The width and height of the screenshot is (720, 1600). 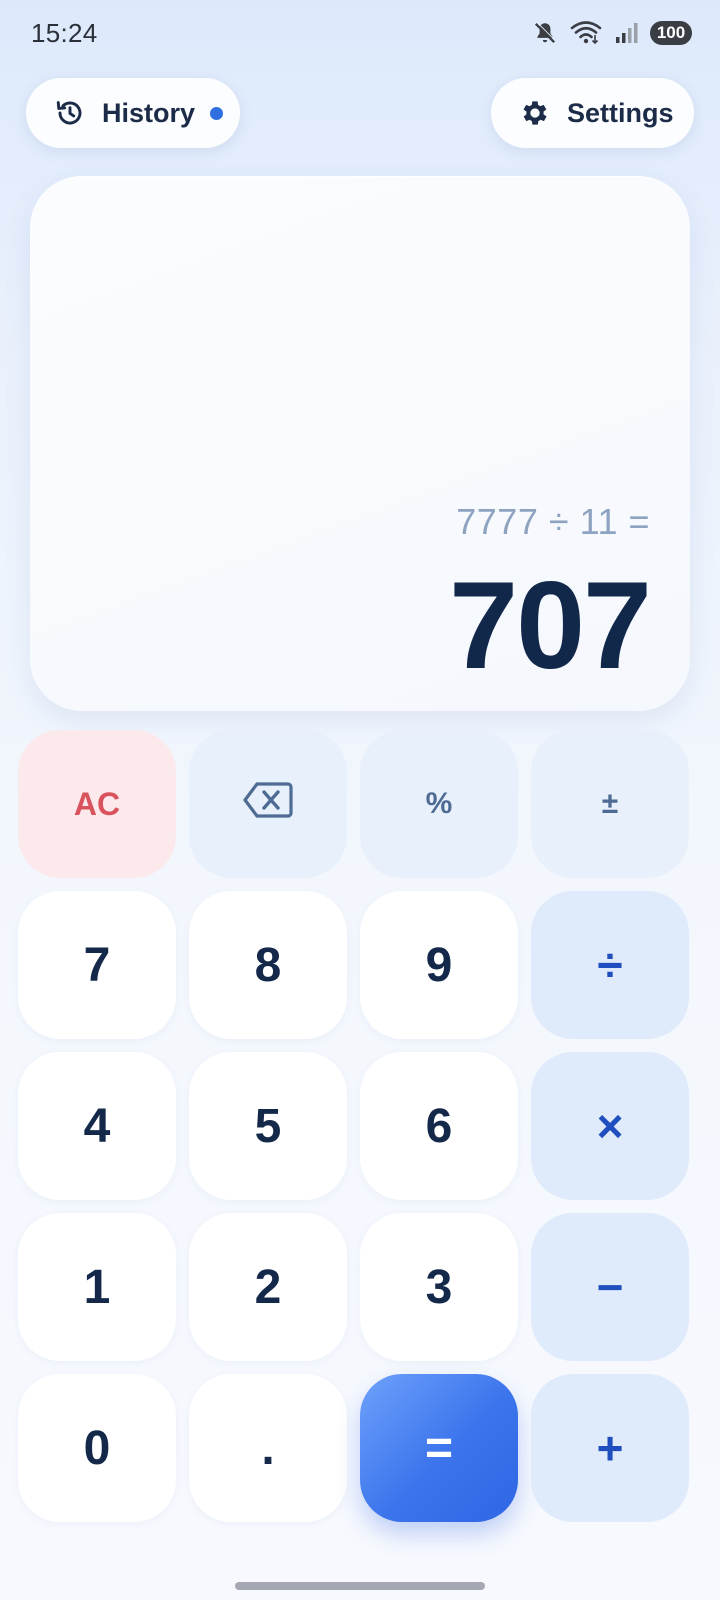 I want to click on key-7-button: 7, so click(x=97, y=965).